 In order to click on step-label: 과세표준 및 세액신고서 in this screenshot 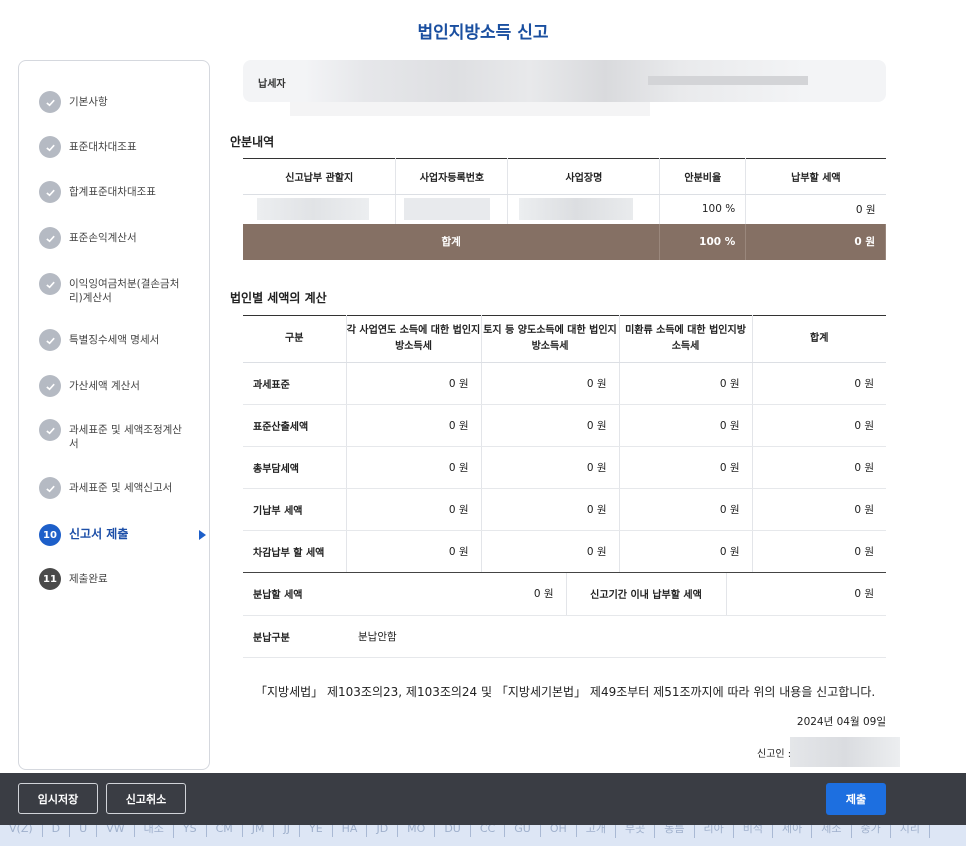, I will do `click(121, 488)`.